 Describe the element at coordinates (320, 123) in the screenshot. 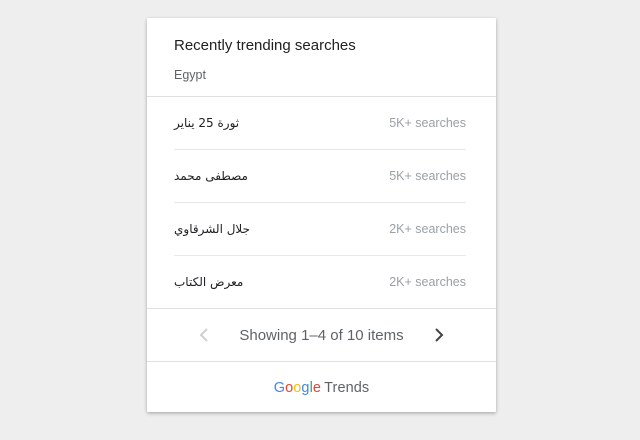

I see `list-item: ثورة 25 يناير 5K+ searches` at that location.